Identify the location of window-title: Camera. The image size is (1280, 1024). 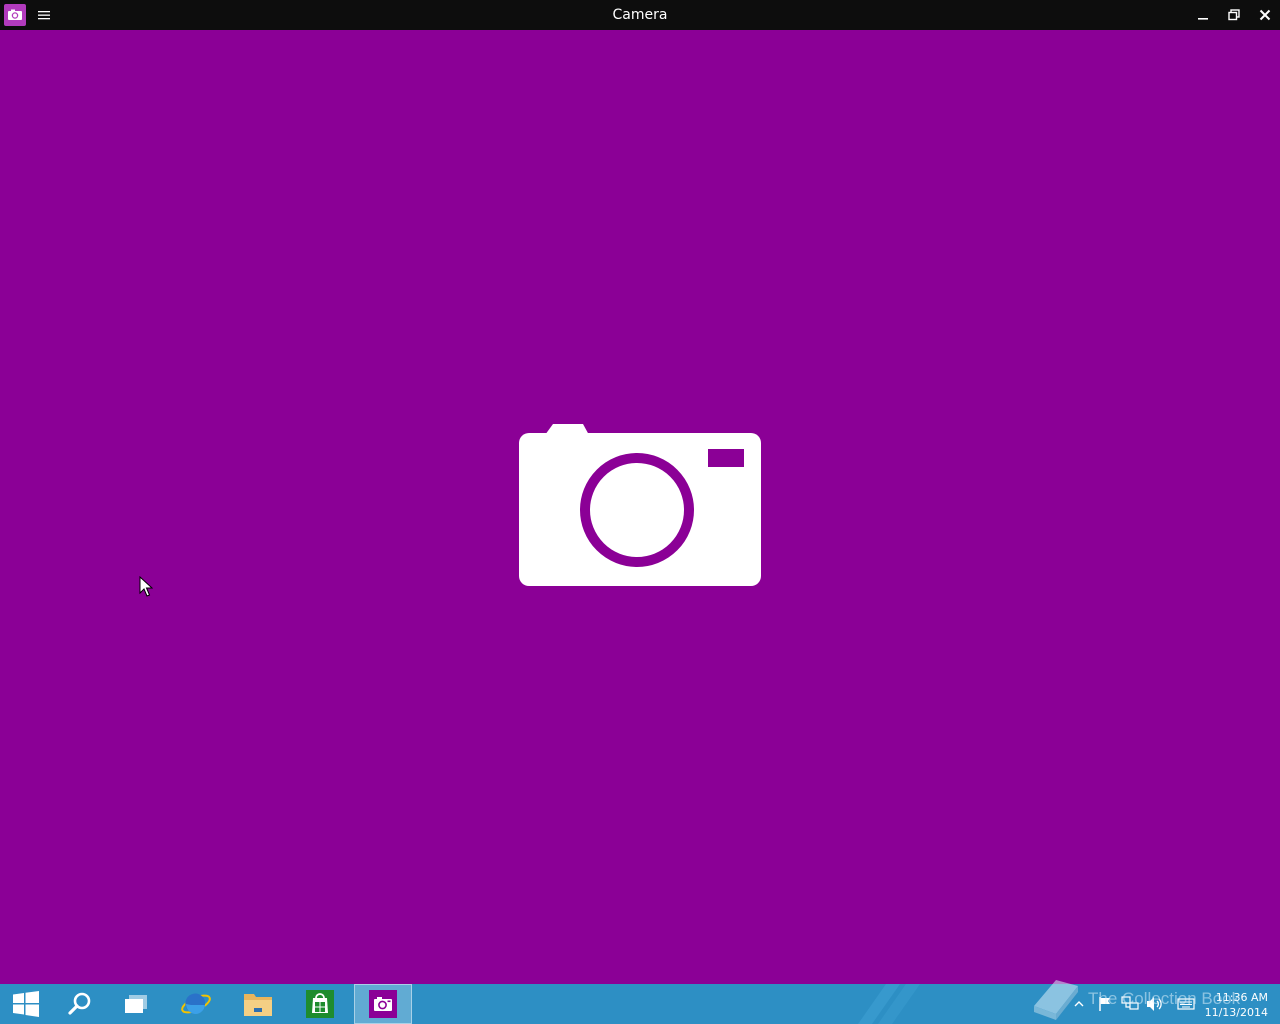
(640, 15).